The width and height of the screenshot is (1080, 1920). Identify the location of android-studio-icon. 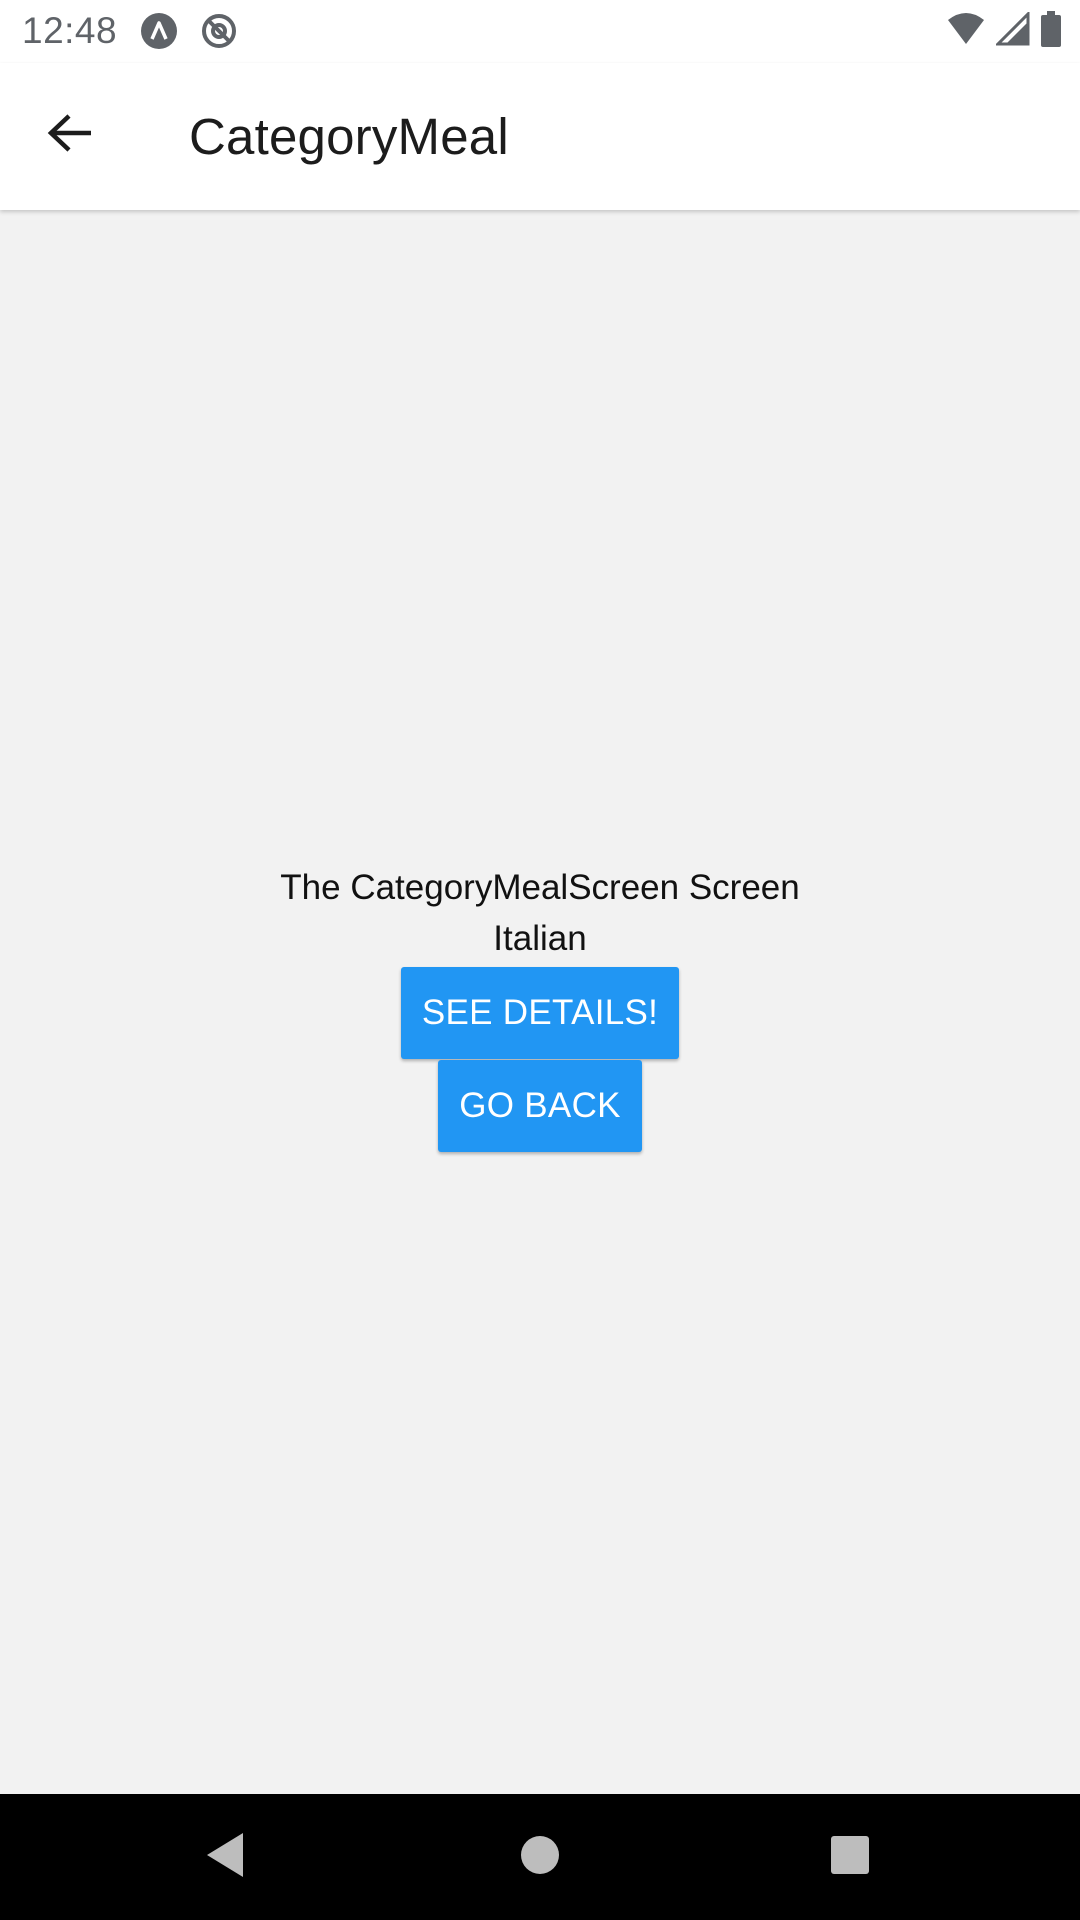
(159, 31).